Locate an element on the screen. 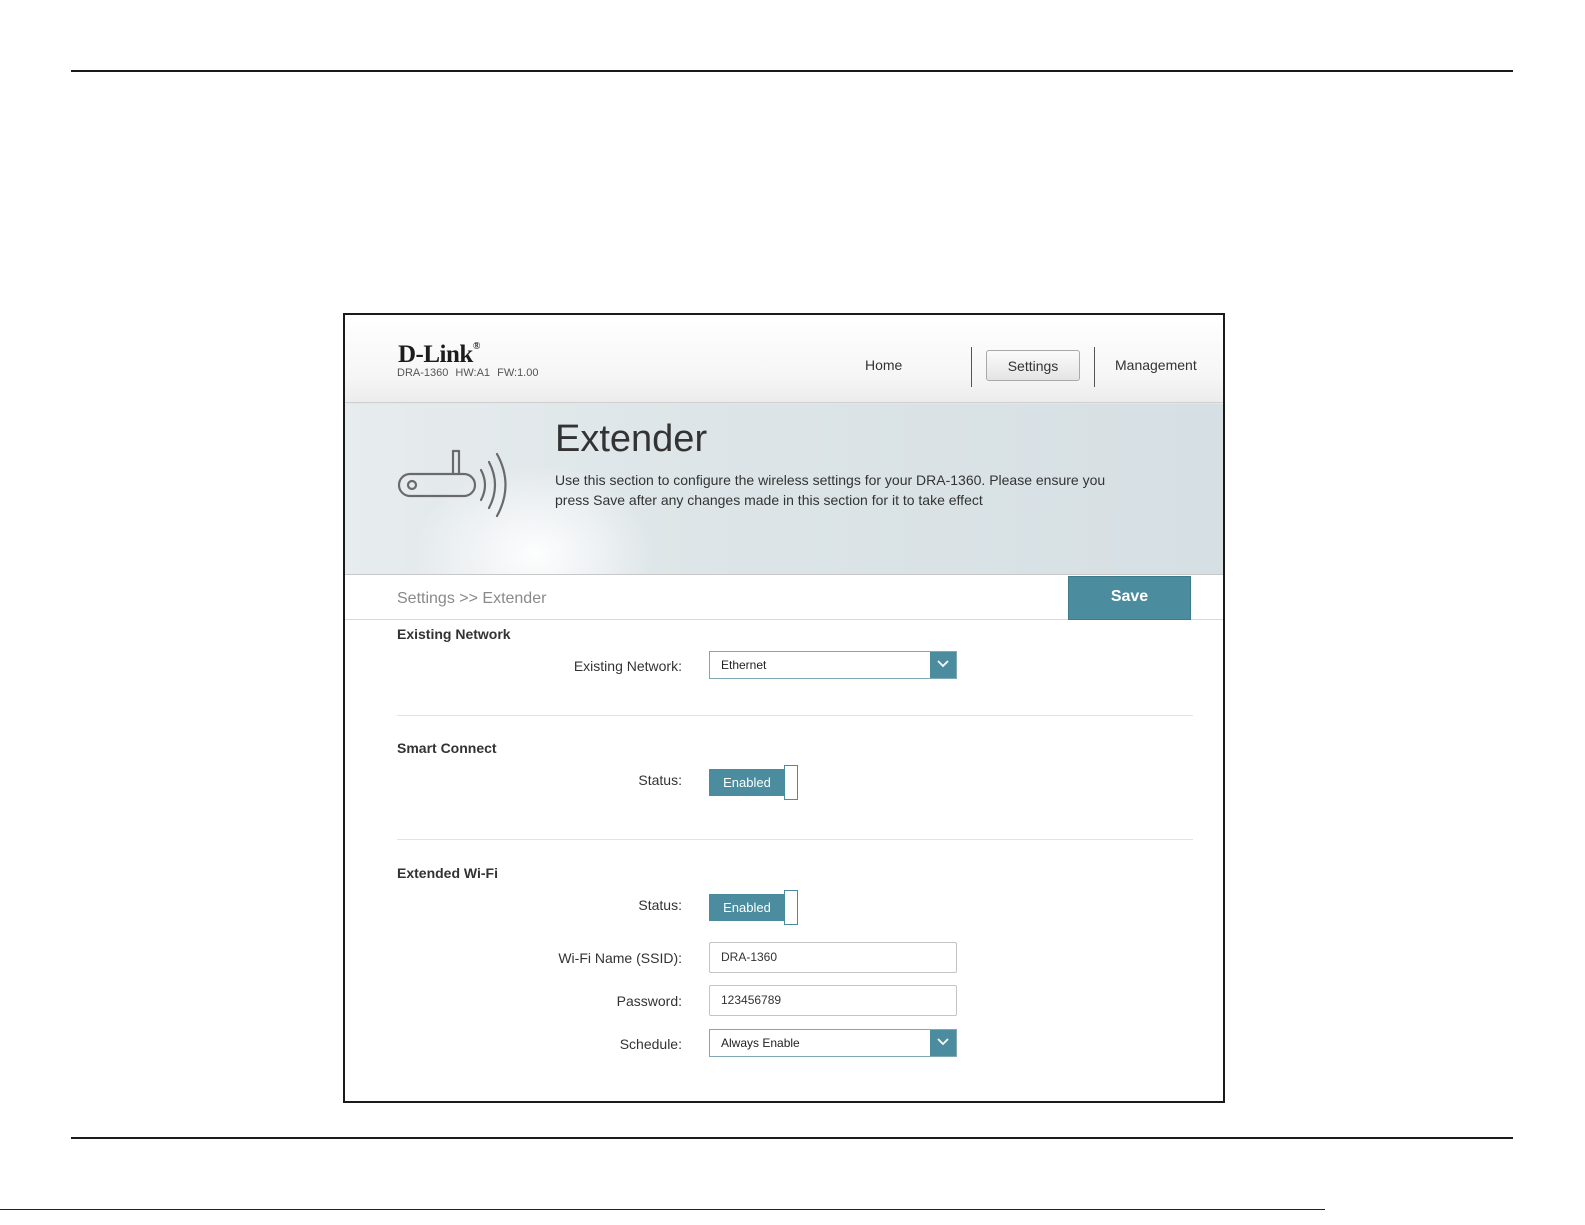 Image resolution: width=1585 pixels, height=1225 pixels. smart-connect-toggle: Enabled is located at coordinates (753, 782).